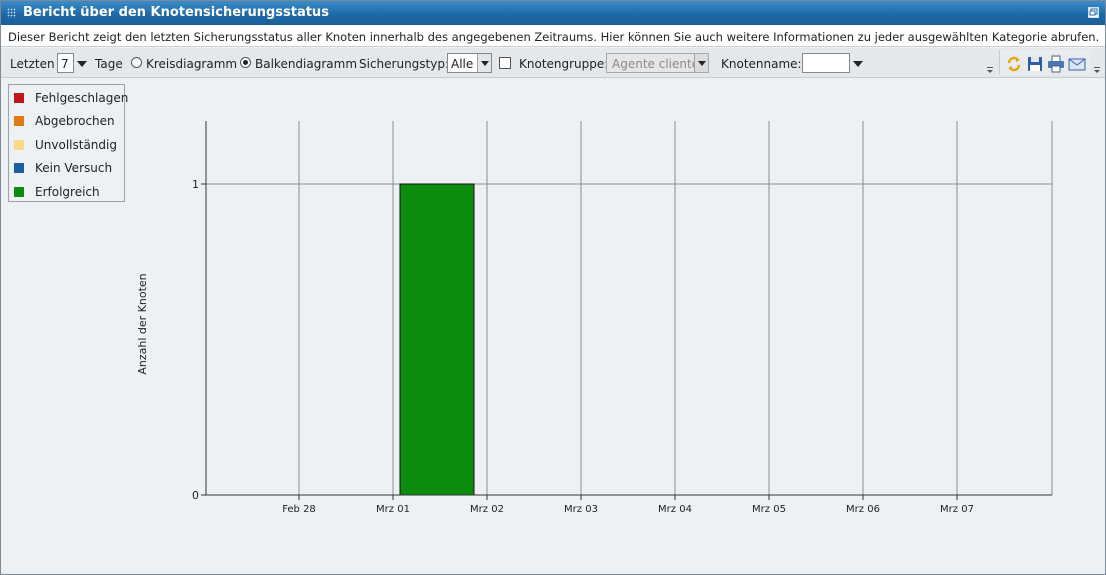  I want to click on x-tick-label: Feb 28, so click(299, 509).